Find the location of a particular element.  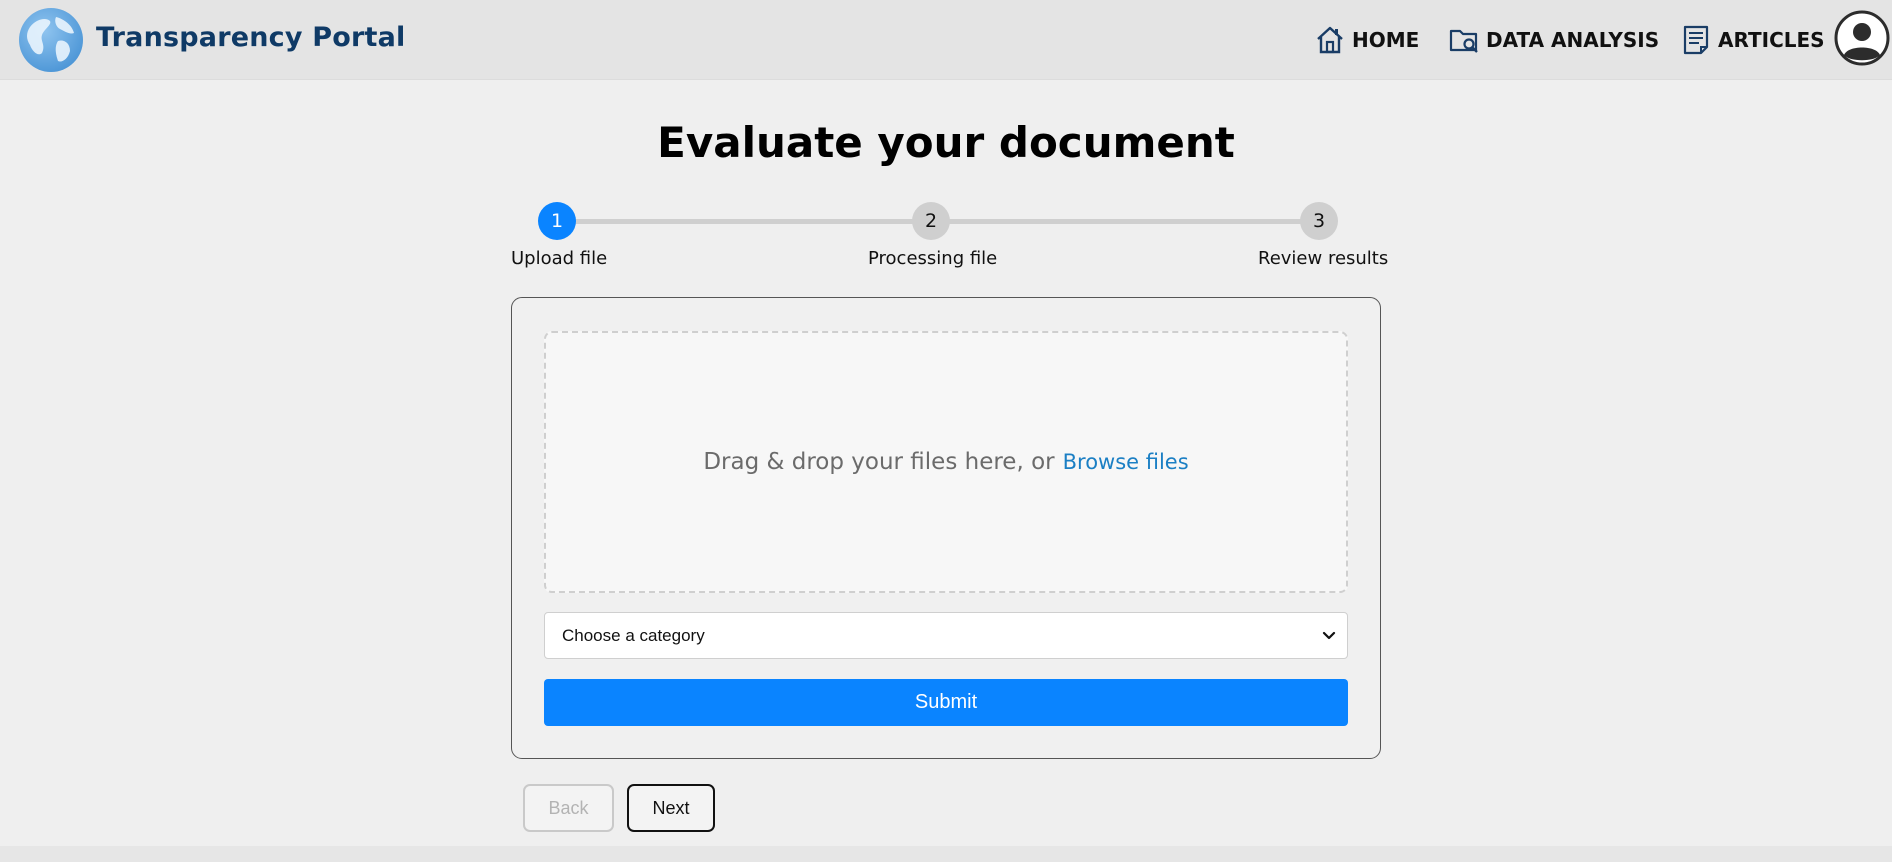

back-button: Back is located at coordinates (568, 808).